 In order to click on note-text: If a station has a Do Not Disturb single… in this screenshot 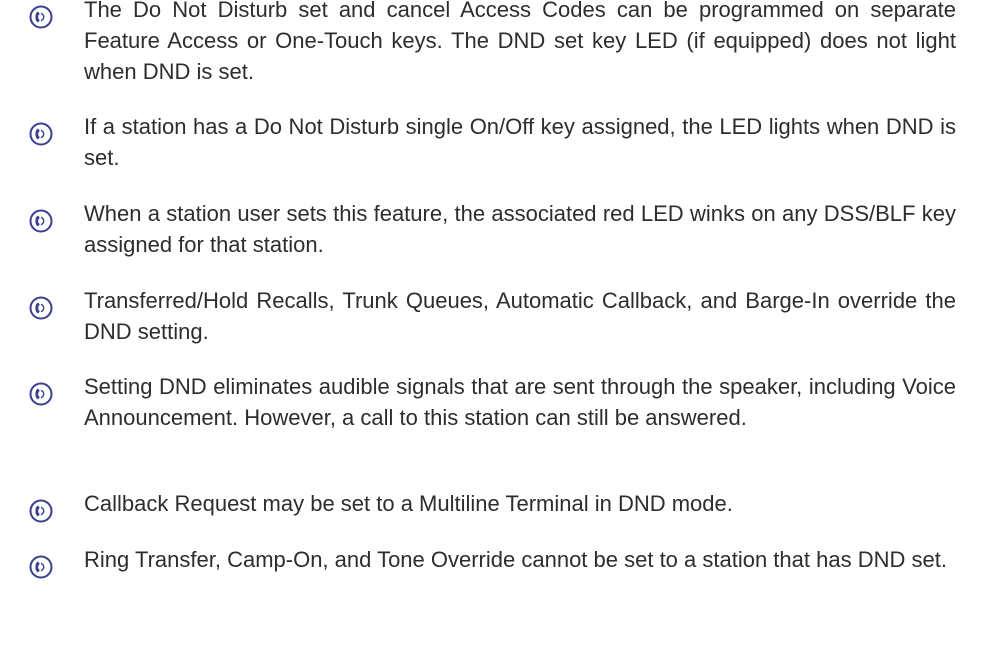, I will do `click(520, 142)`.